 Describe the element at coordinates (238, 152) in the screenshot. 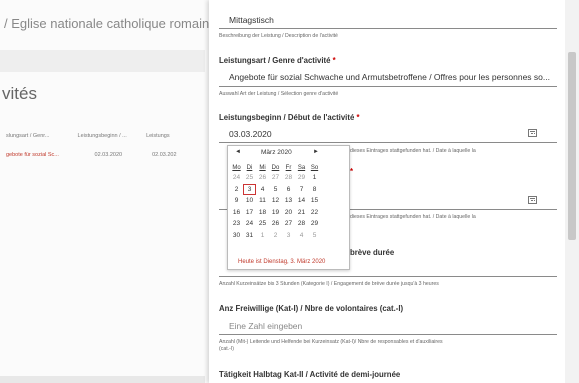

I see `prev-month-icon: ◄` at that location.